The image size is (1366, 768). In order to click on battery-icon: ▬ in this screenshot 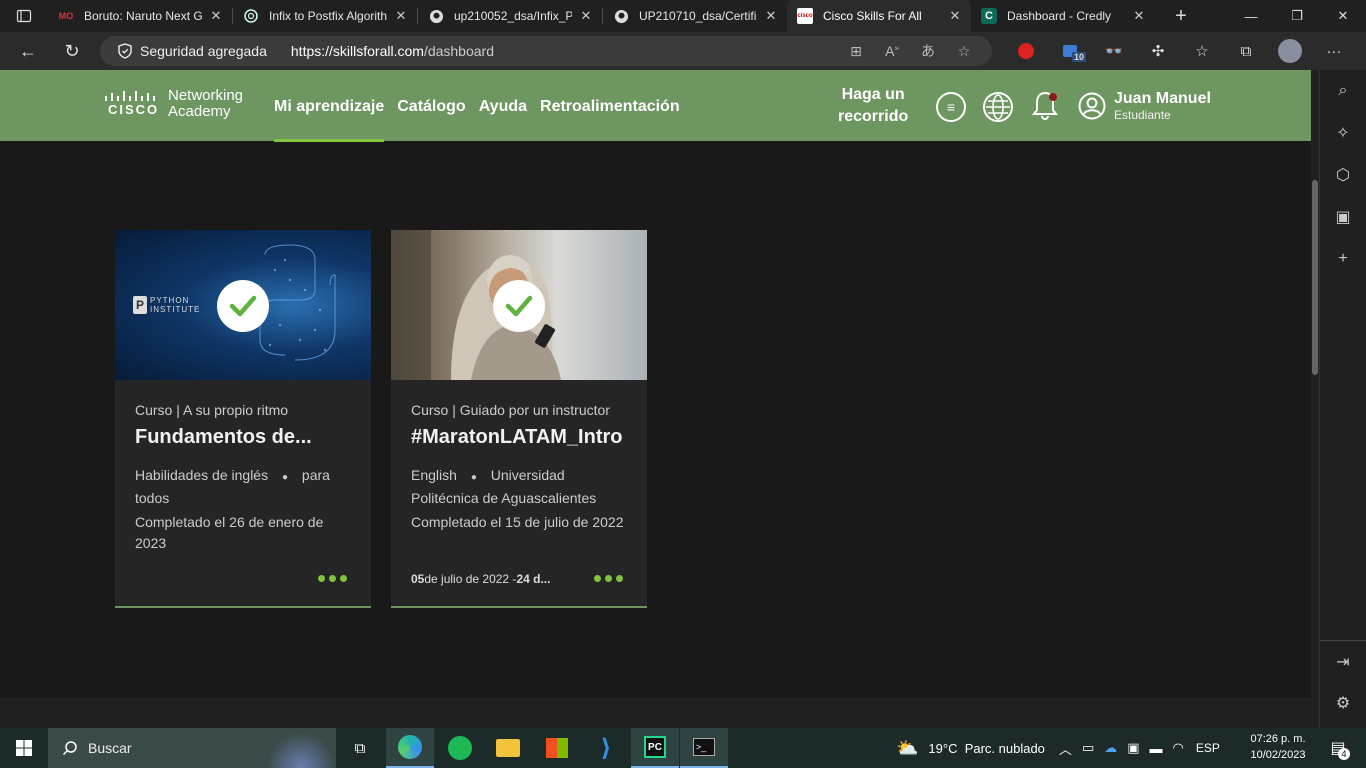, I will do `click(1156, 748)`.